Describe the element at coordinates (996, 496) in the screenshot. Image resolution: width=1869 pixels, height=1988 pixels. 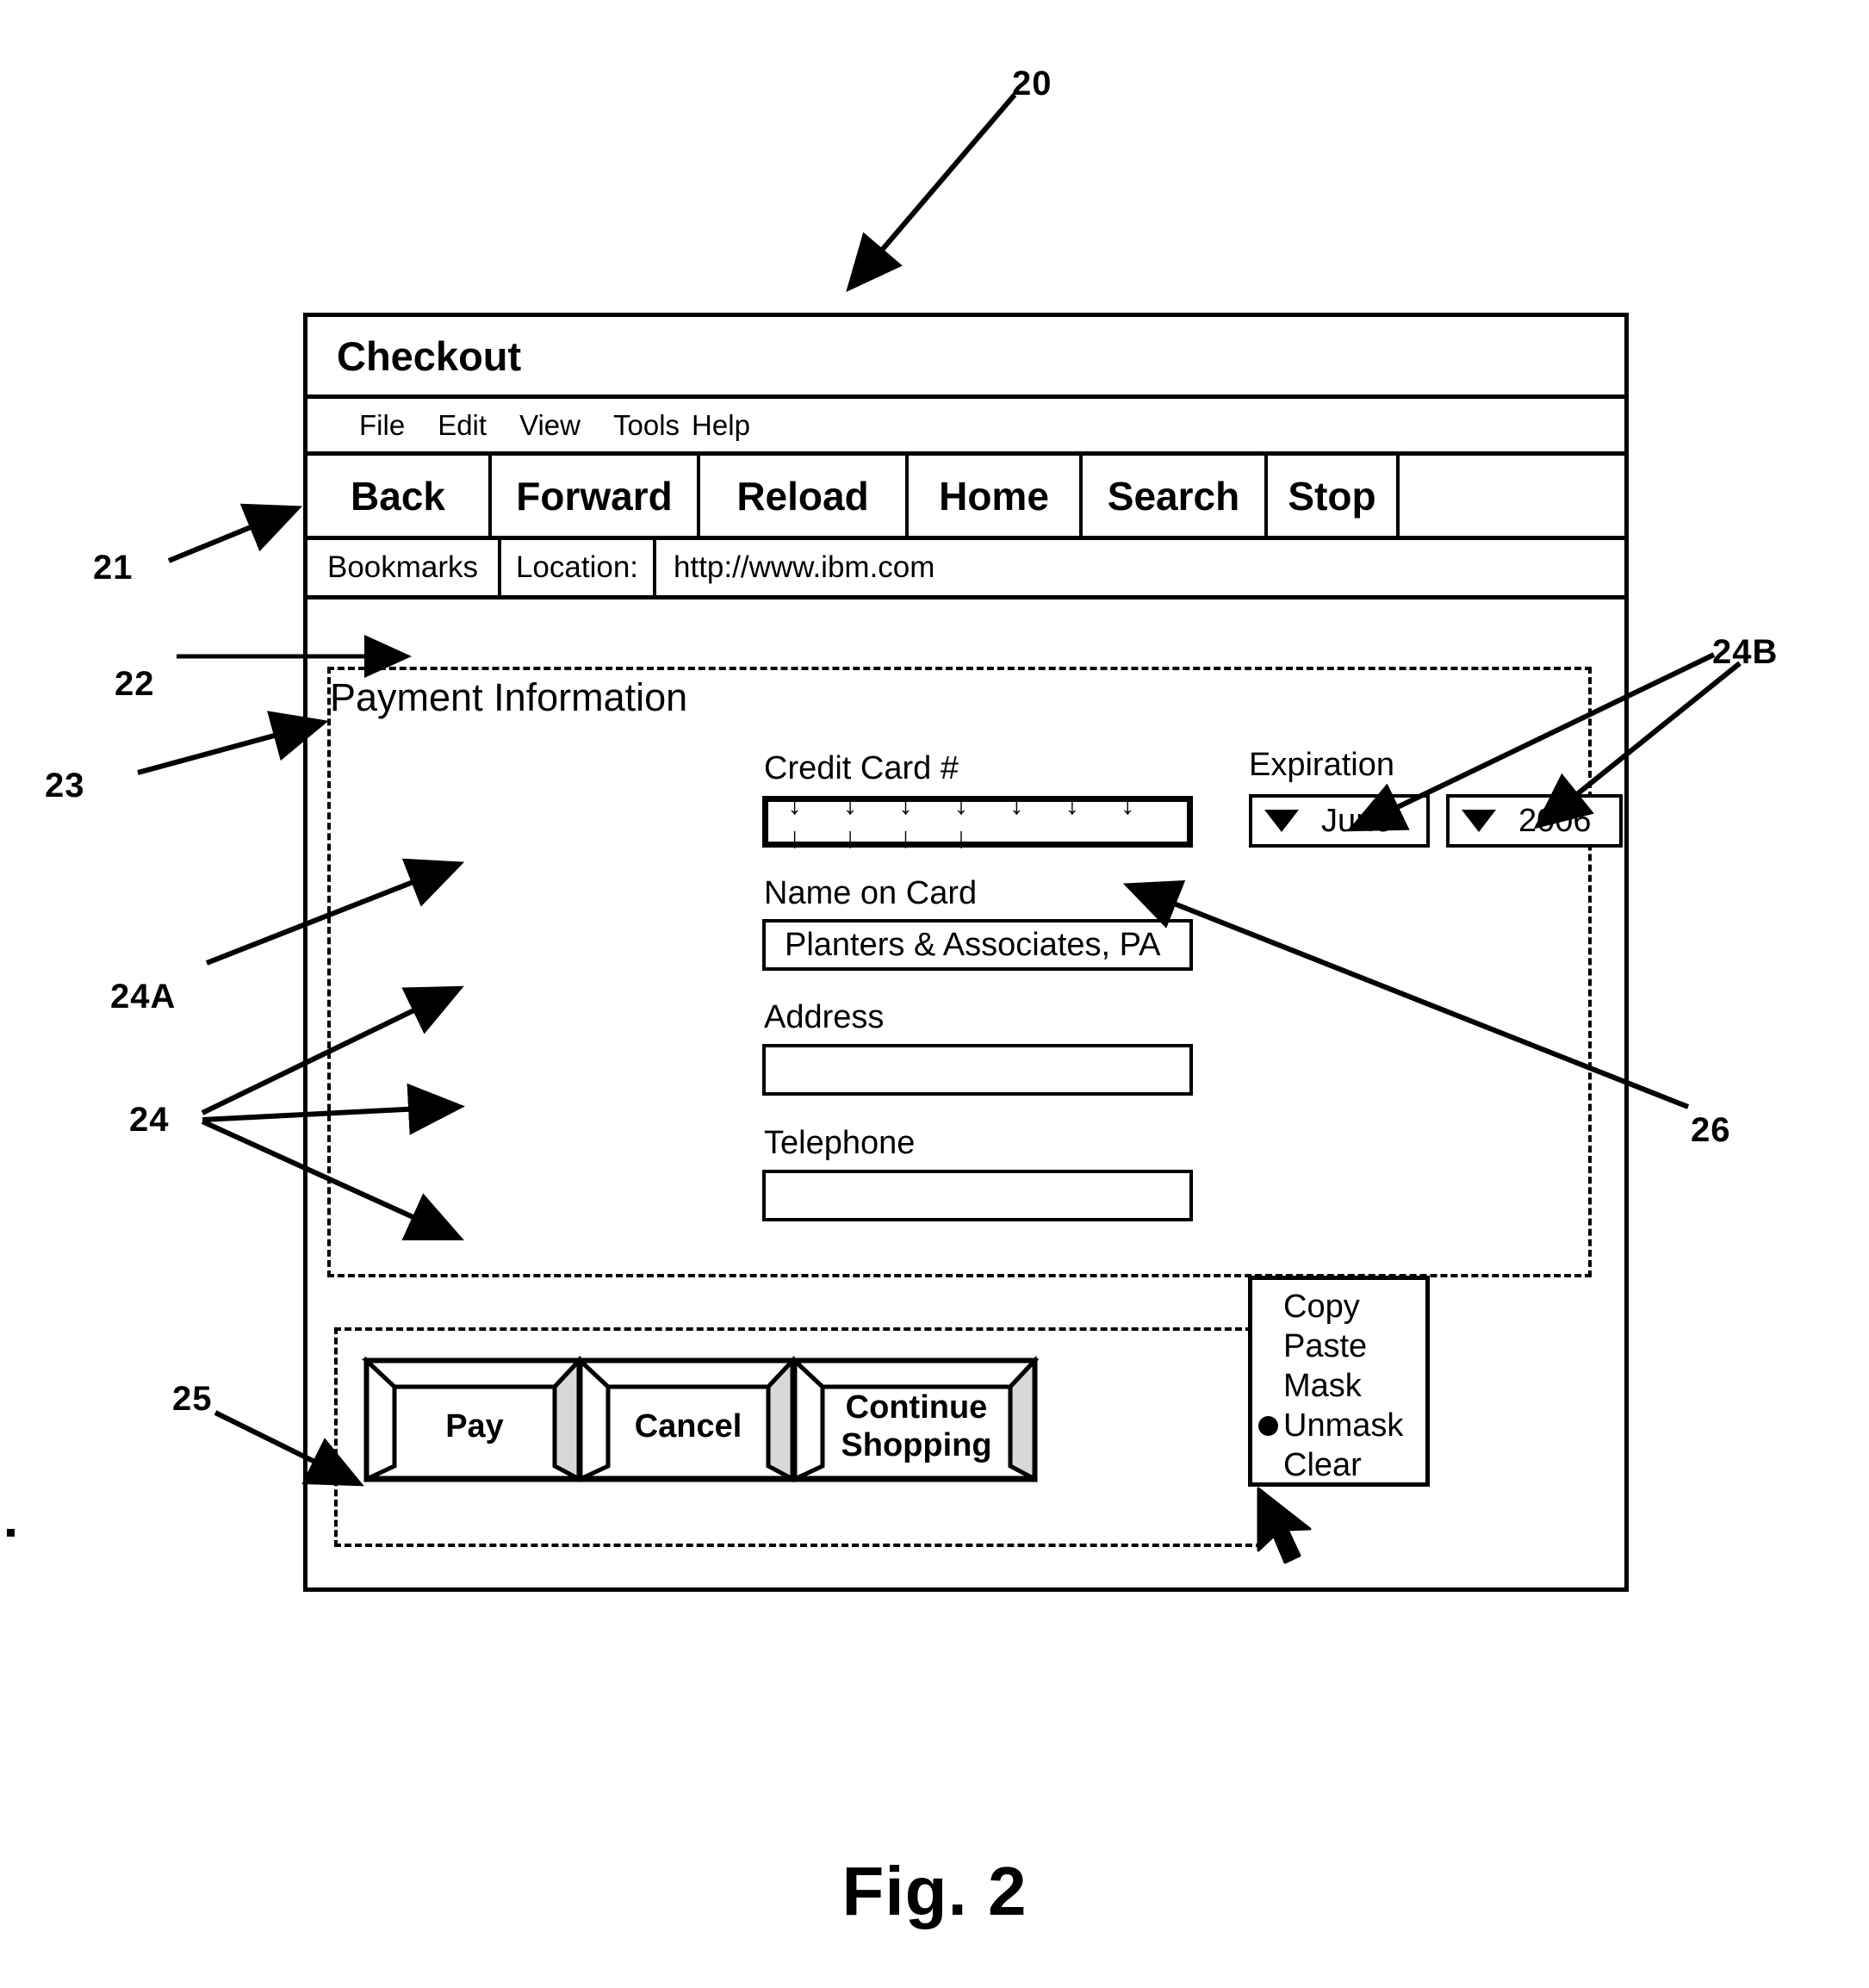
I see `home-button: Home` at that location.